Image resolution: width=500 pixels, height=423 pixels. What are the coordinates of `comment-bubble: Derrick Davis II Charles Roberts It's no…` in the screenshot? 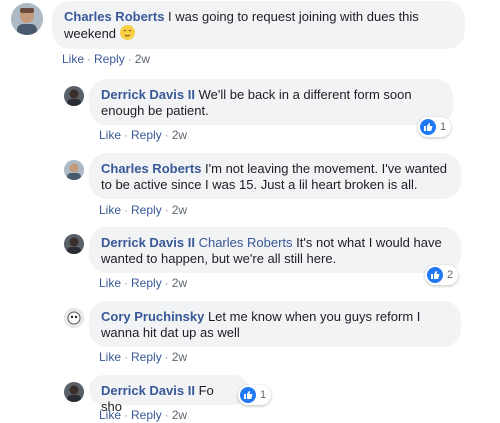 It's located at (275, 250).